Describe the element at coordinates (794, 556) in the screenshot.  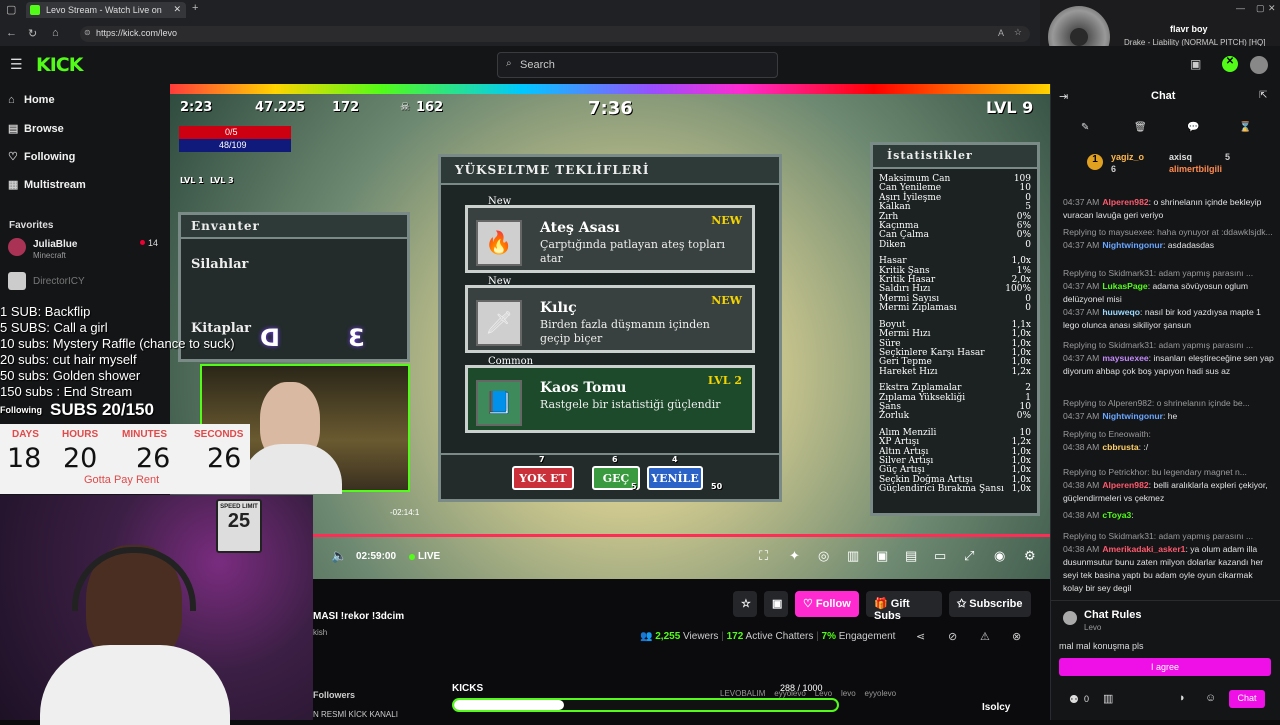
I see `sparkle-icon: ✦` at that location.